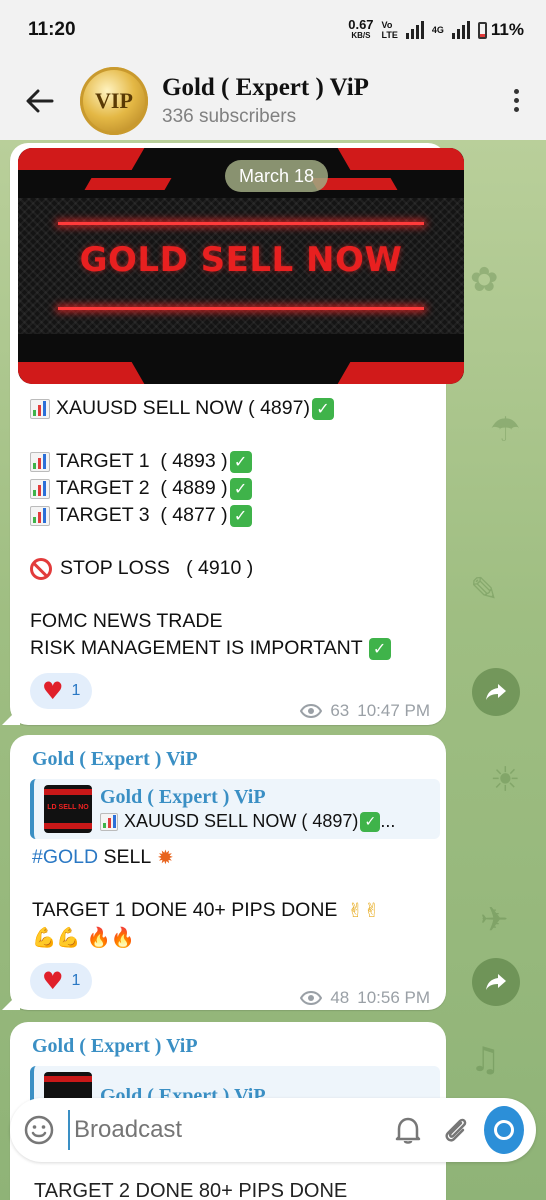 This screenshot has width=546, height=1200. Describe the element at coordinates (516, 91) in the screenshot. I see `more-vertical-icon` at that location.